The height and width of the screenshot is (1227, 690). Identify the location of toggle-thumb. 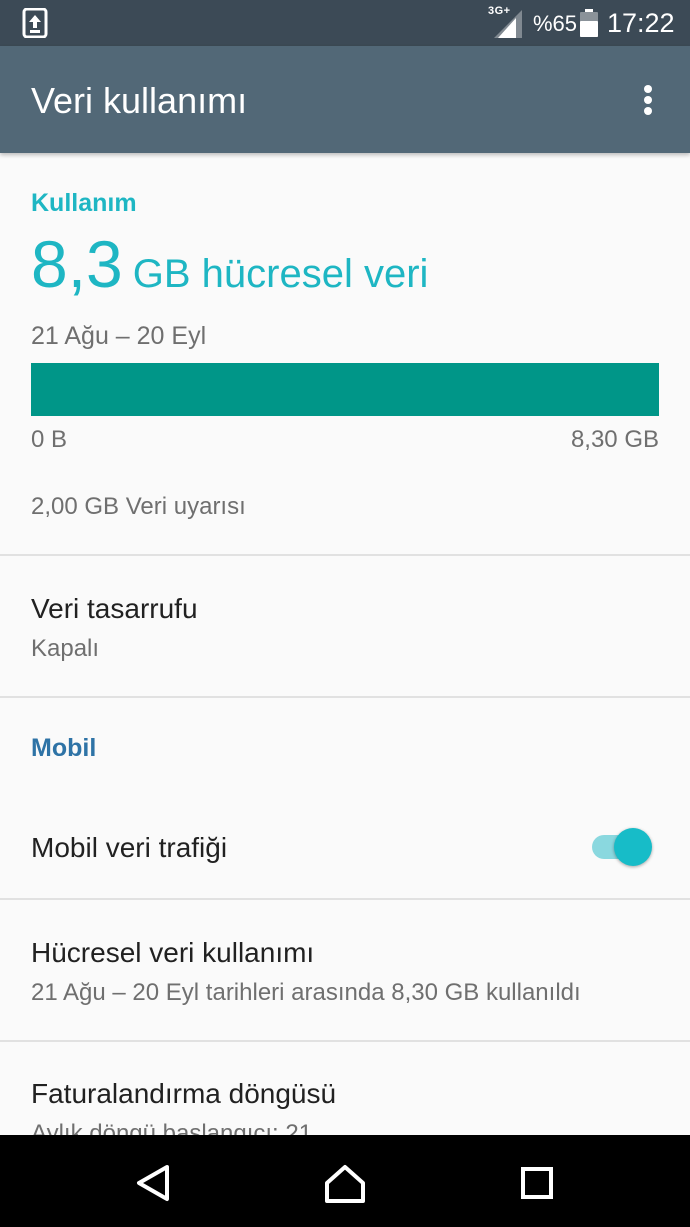
(633, 847).